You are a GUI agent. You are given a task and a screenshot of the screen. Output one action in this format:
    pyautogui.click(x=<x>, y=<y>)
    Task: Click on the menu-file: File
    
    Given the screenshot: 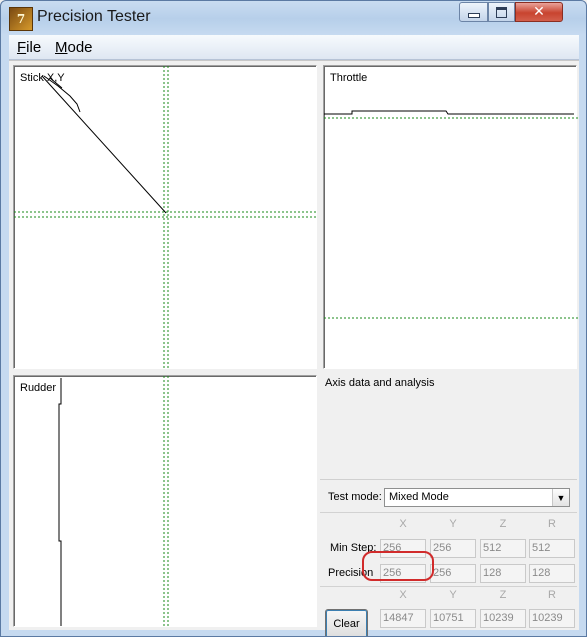 What is the action you would take?
    pyautogui.click(x=29, y=47)
    